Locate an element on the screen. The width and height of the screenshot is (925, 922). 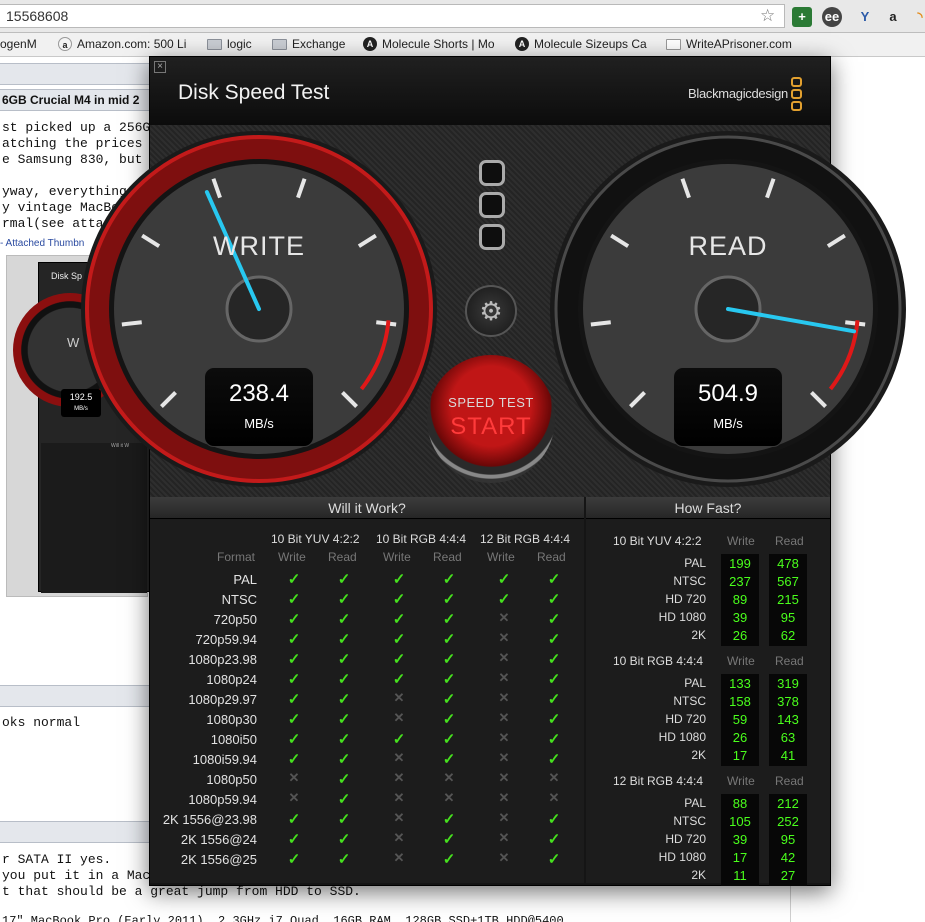
write-fps-value: 158 is located at coordinates (740, 701).